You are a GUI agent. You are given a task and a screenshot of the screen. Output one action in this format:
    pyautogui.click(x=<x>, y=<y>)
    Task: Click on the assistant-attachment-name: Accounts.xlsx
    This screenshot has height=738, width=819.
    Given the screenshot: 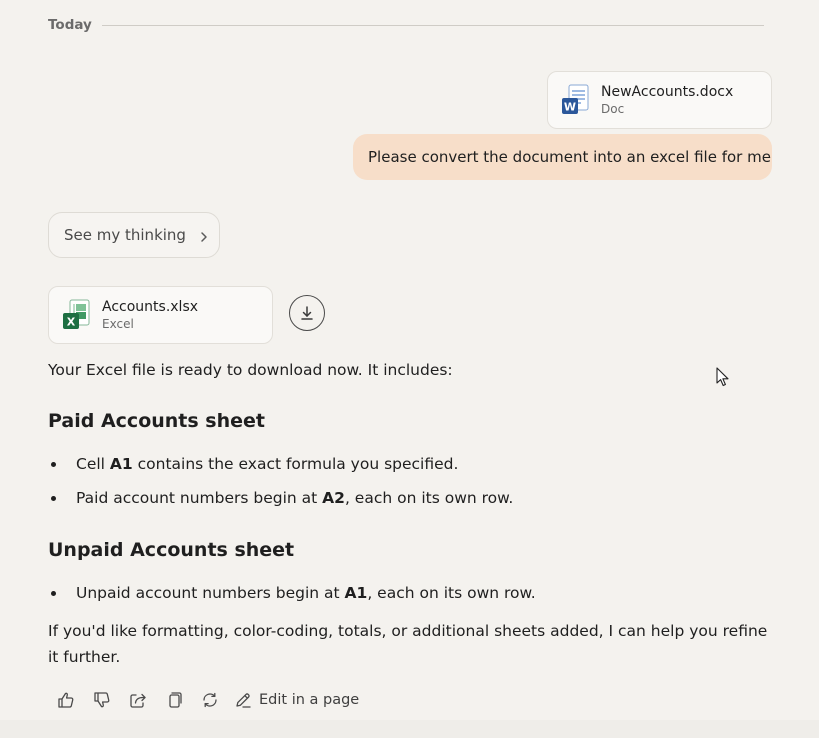 What is the action you would take?
    pyautogui.click(x=150, y=307)
    